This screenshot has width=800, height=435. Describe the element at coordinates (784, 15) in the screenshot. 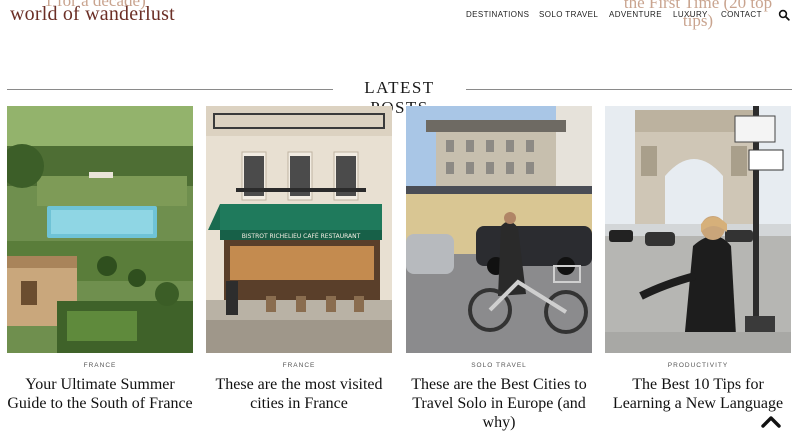

I see `search-icon` at that location.